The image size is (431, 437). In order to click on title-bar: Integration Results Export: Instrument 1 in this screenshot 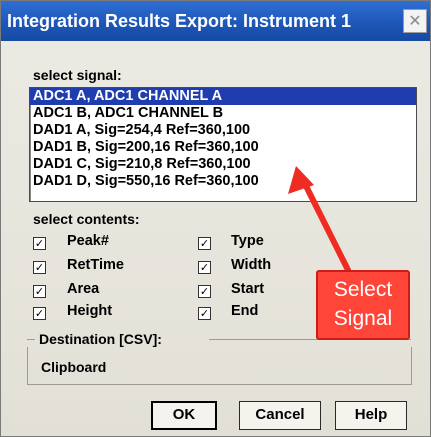, I will do `click(215, 21)`.